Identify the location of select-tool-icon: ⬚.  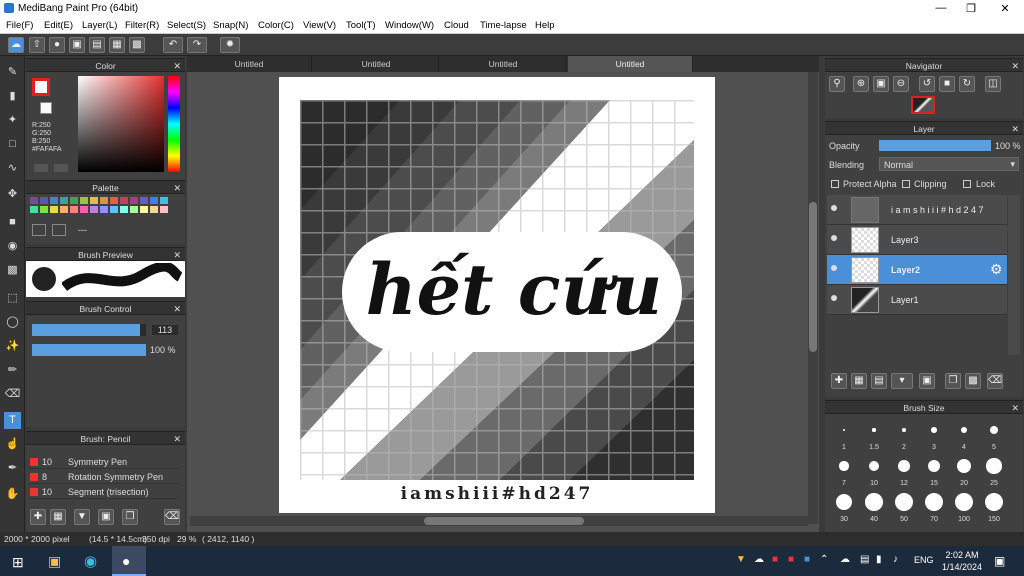
(12, 298).